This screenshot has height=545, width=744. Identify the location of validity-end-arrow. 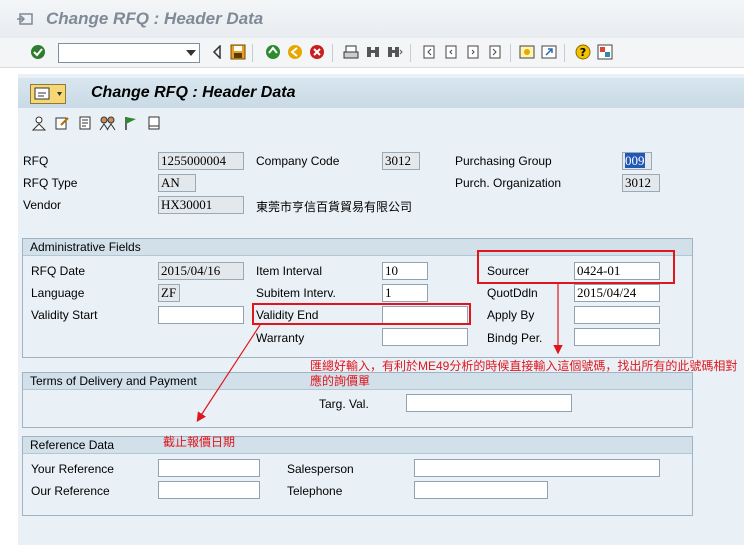
(228, 373).